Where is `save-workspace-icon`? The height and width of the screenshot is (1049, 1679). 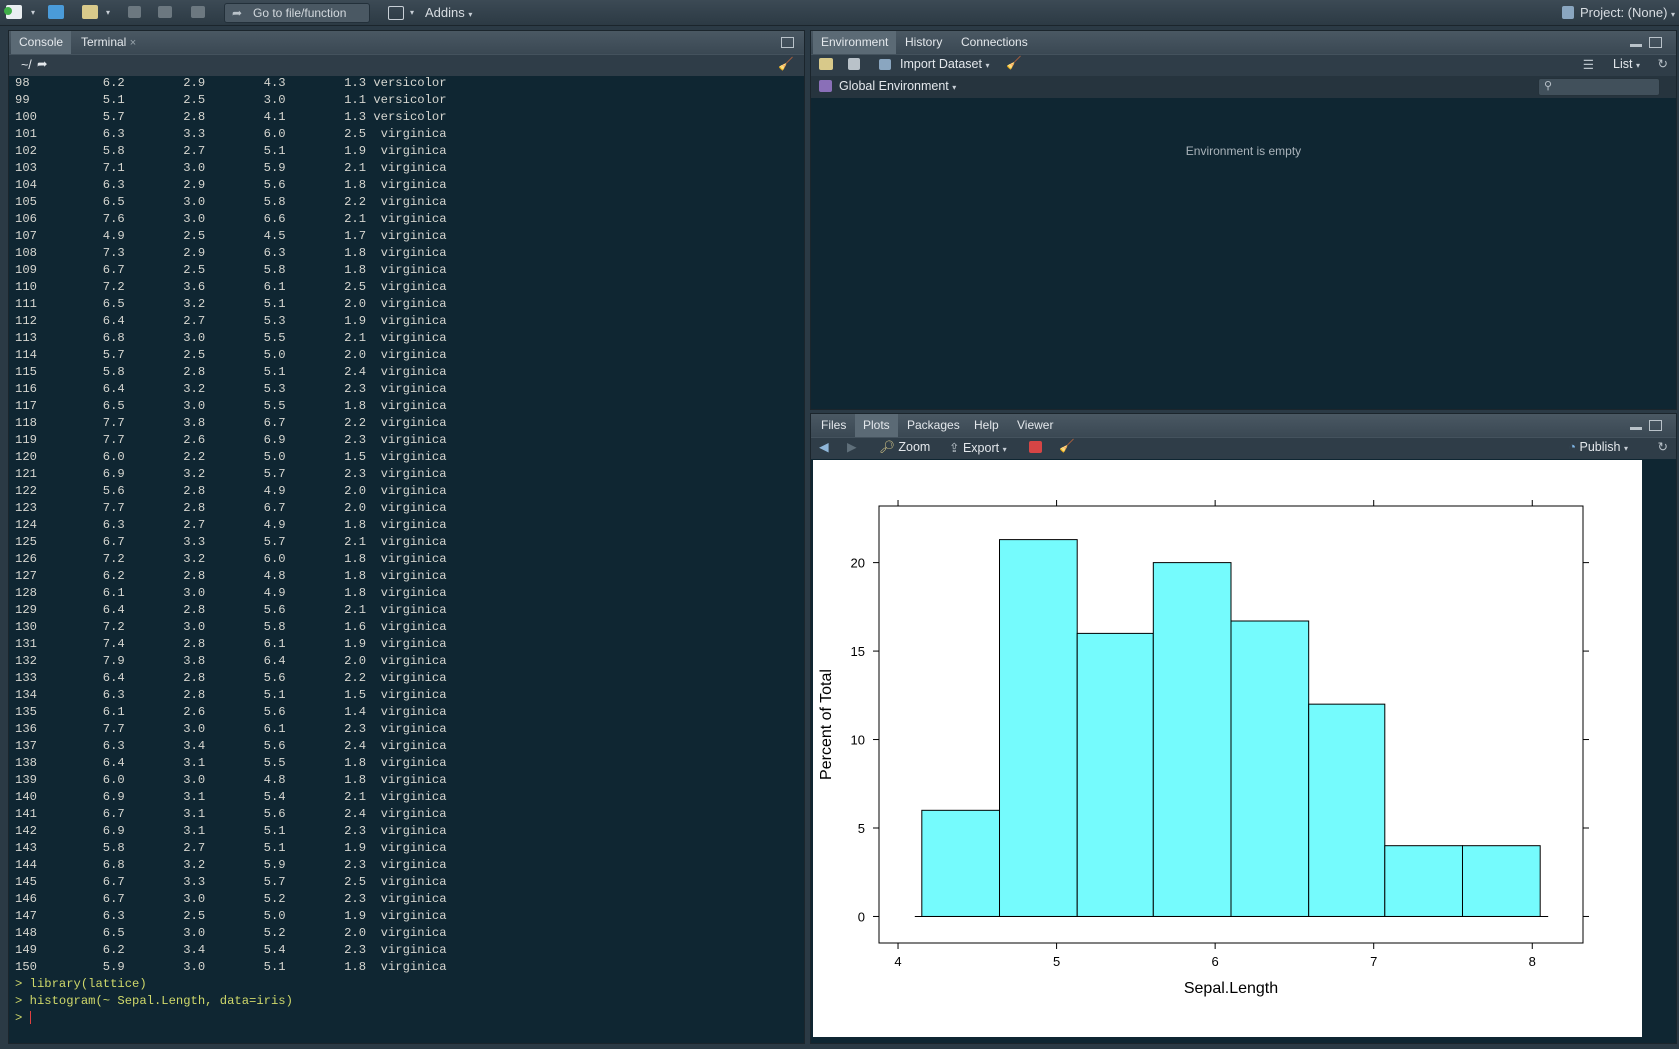 save-workspace-icon is located at coordinates (854, 64).